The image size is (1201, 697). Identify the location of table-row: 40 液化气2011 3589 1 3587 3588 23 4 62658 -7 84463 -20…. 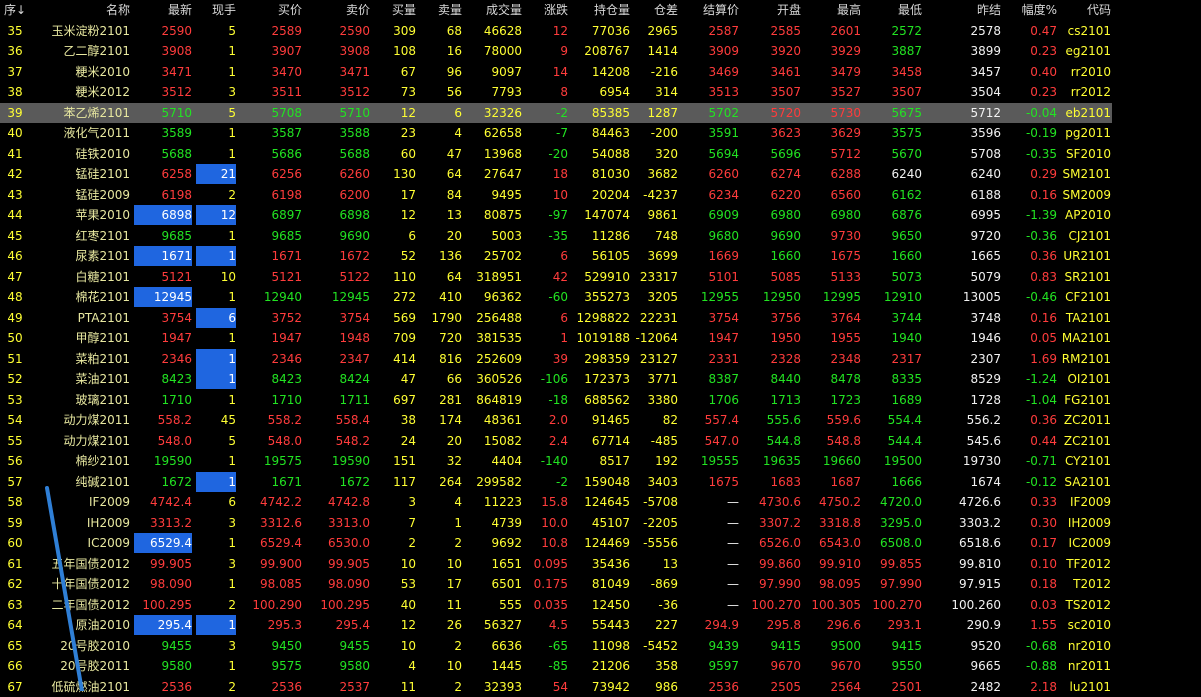
(556, 133).